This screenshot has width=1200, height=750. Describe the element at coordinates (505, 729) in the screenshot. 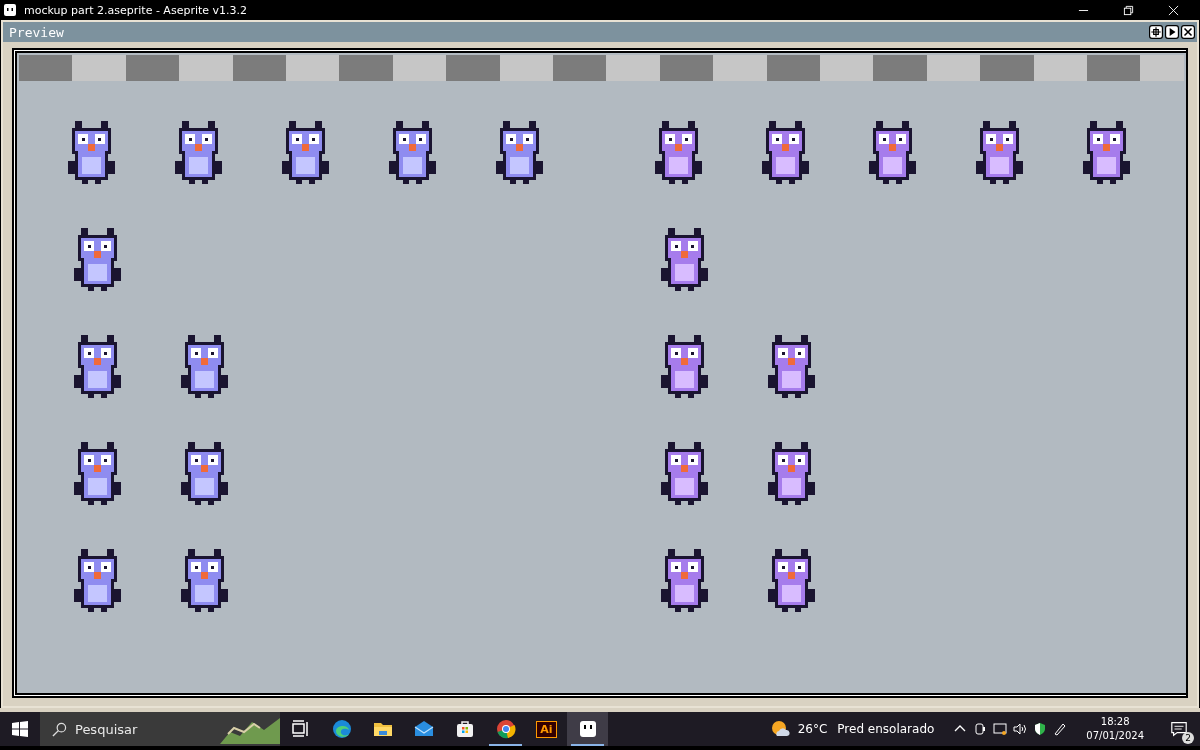

I see `chrome-browser-icon` at that location.